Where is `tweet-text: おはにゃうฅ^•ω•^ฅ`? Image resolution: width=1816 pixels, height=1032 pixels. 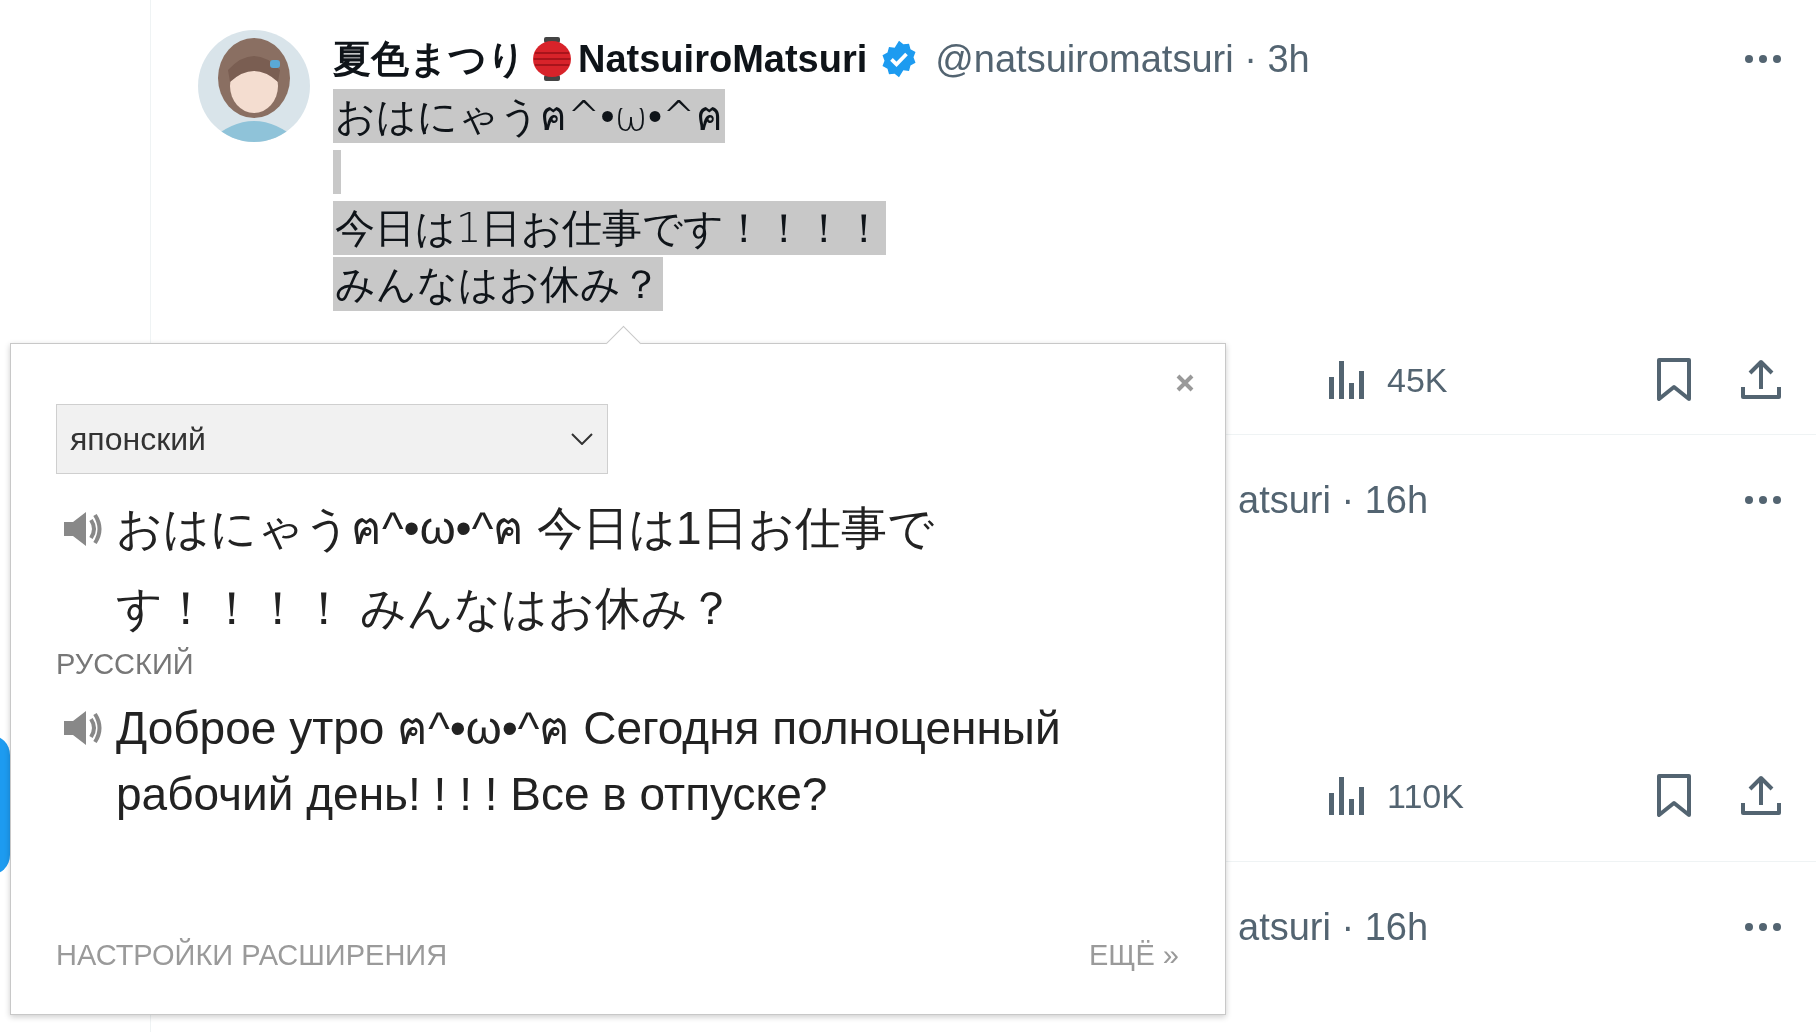 tweet-text: おはにゃうฅ^•ω•^ฅ is located at coordinates (529, 116).